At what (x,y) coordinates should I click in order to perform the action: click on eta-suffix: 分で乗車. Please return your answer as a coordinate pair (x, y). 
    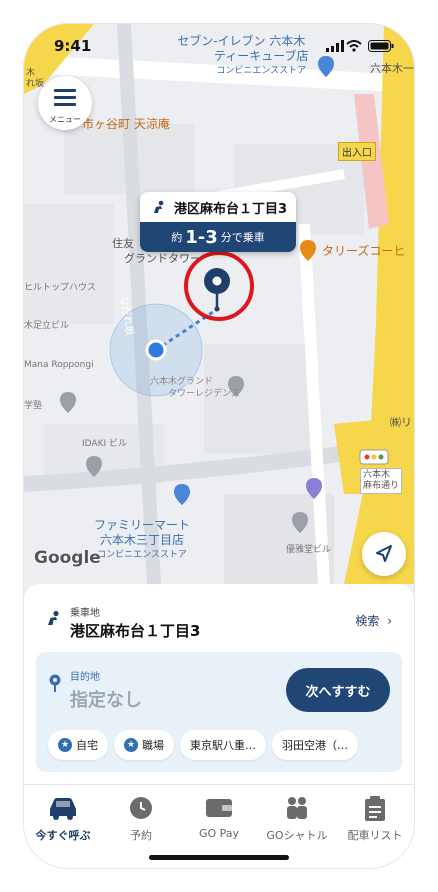
    Looking at the image, I should click on (242, 237).